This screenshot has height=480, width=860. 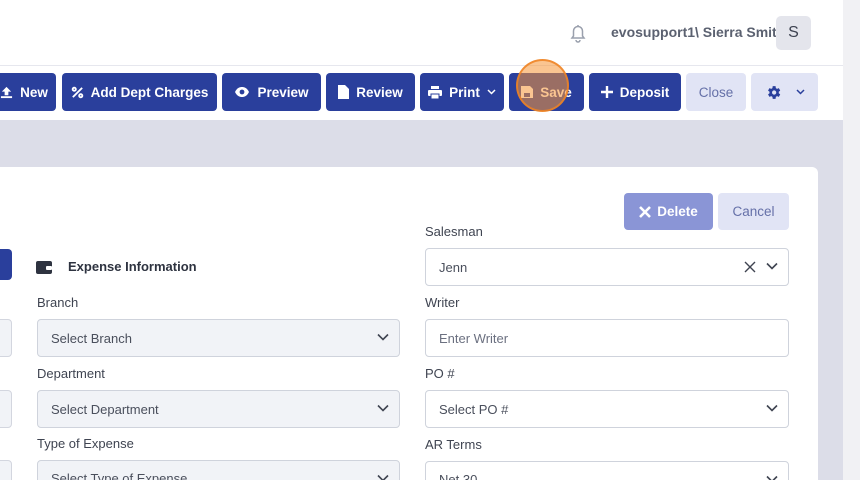 What do you see at coordinates (851, 240) in the screenshot?
I see `scrollbar` at bounding box center [851, 240].